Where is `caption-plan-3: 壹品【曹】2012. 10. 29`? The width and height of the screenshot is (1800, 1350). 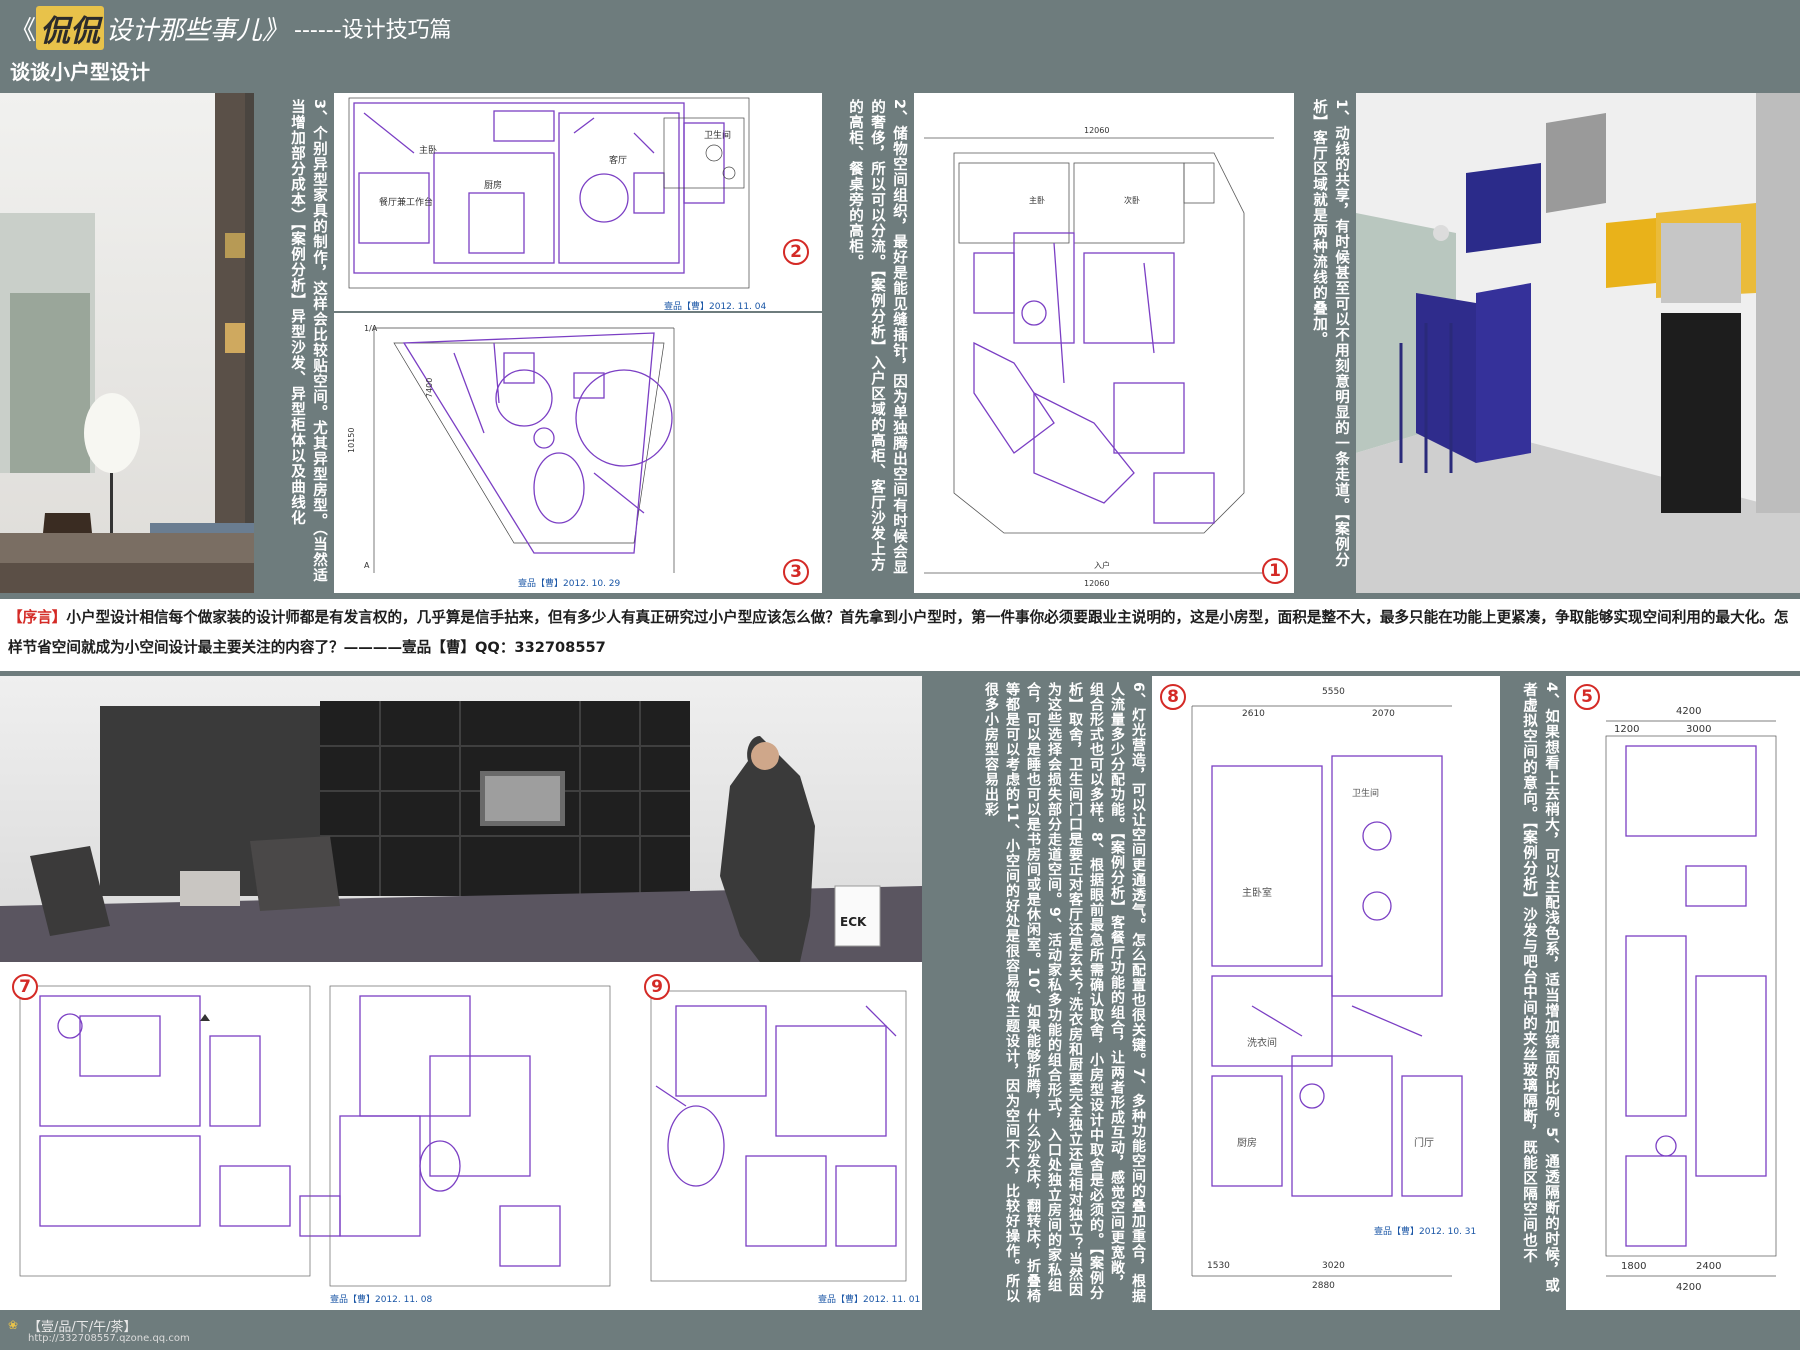
caption-plan-3: 壹品【曹】2012. 10. 29 is located at coordinates (569, 584).